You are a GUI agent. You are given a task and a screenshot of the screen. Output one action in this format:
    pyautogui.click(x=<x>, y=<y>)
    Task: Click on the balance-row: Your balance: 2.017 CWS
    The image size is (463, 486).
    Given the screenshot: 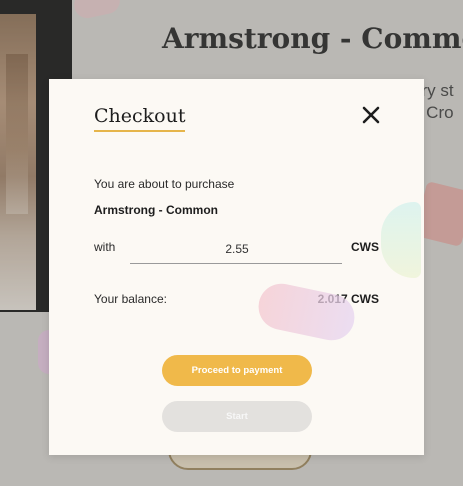 What is the action you would take?
    pyautogui.click(x=236, y=301)
    